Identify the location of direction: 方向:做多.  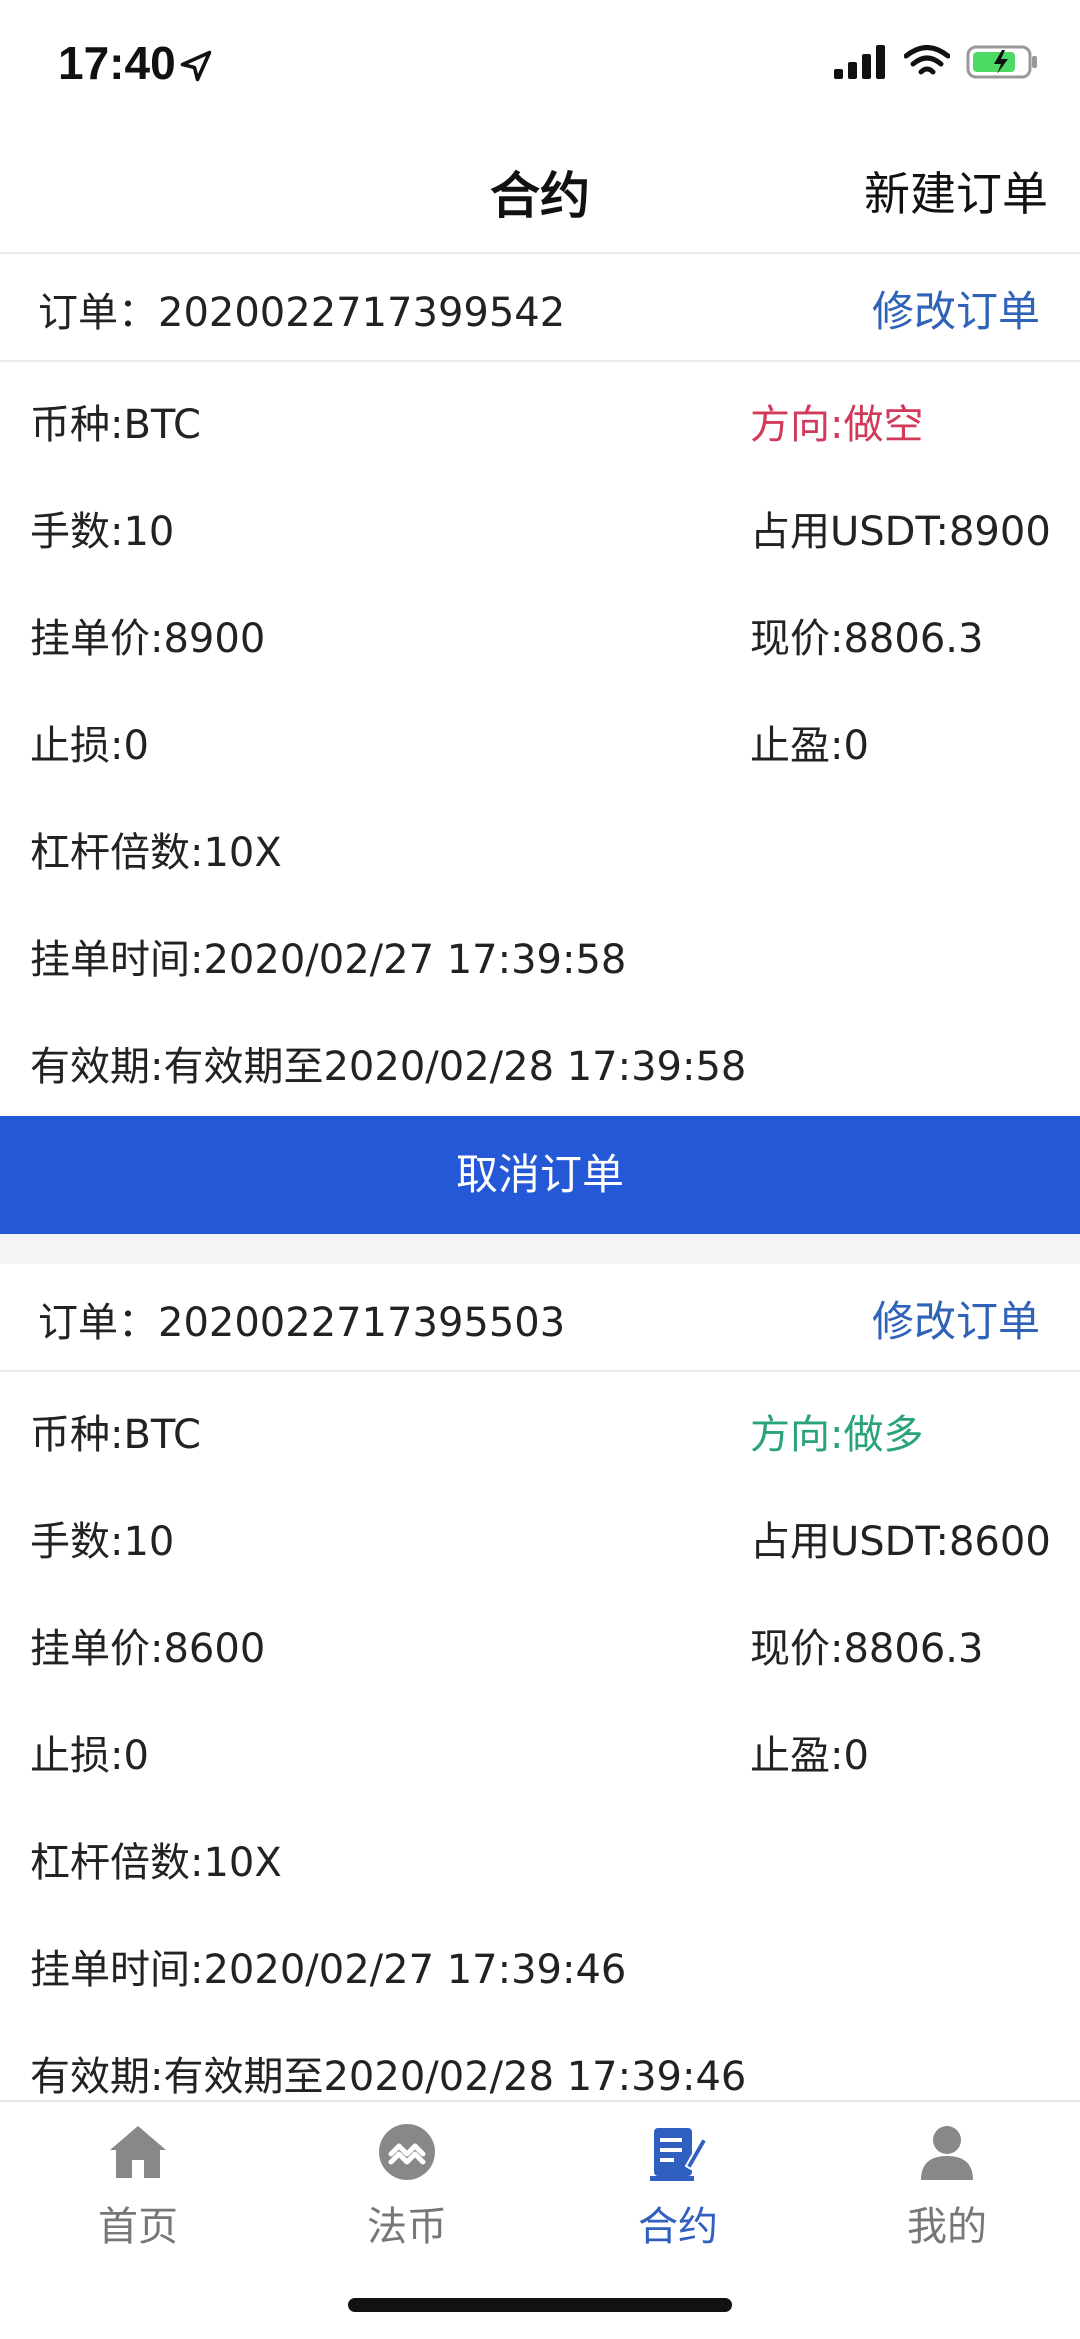
(837, 1435).